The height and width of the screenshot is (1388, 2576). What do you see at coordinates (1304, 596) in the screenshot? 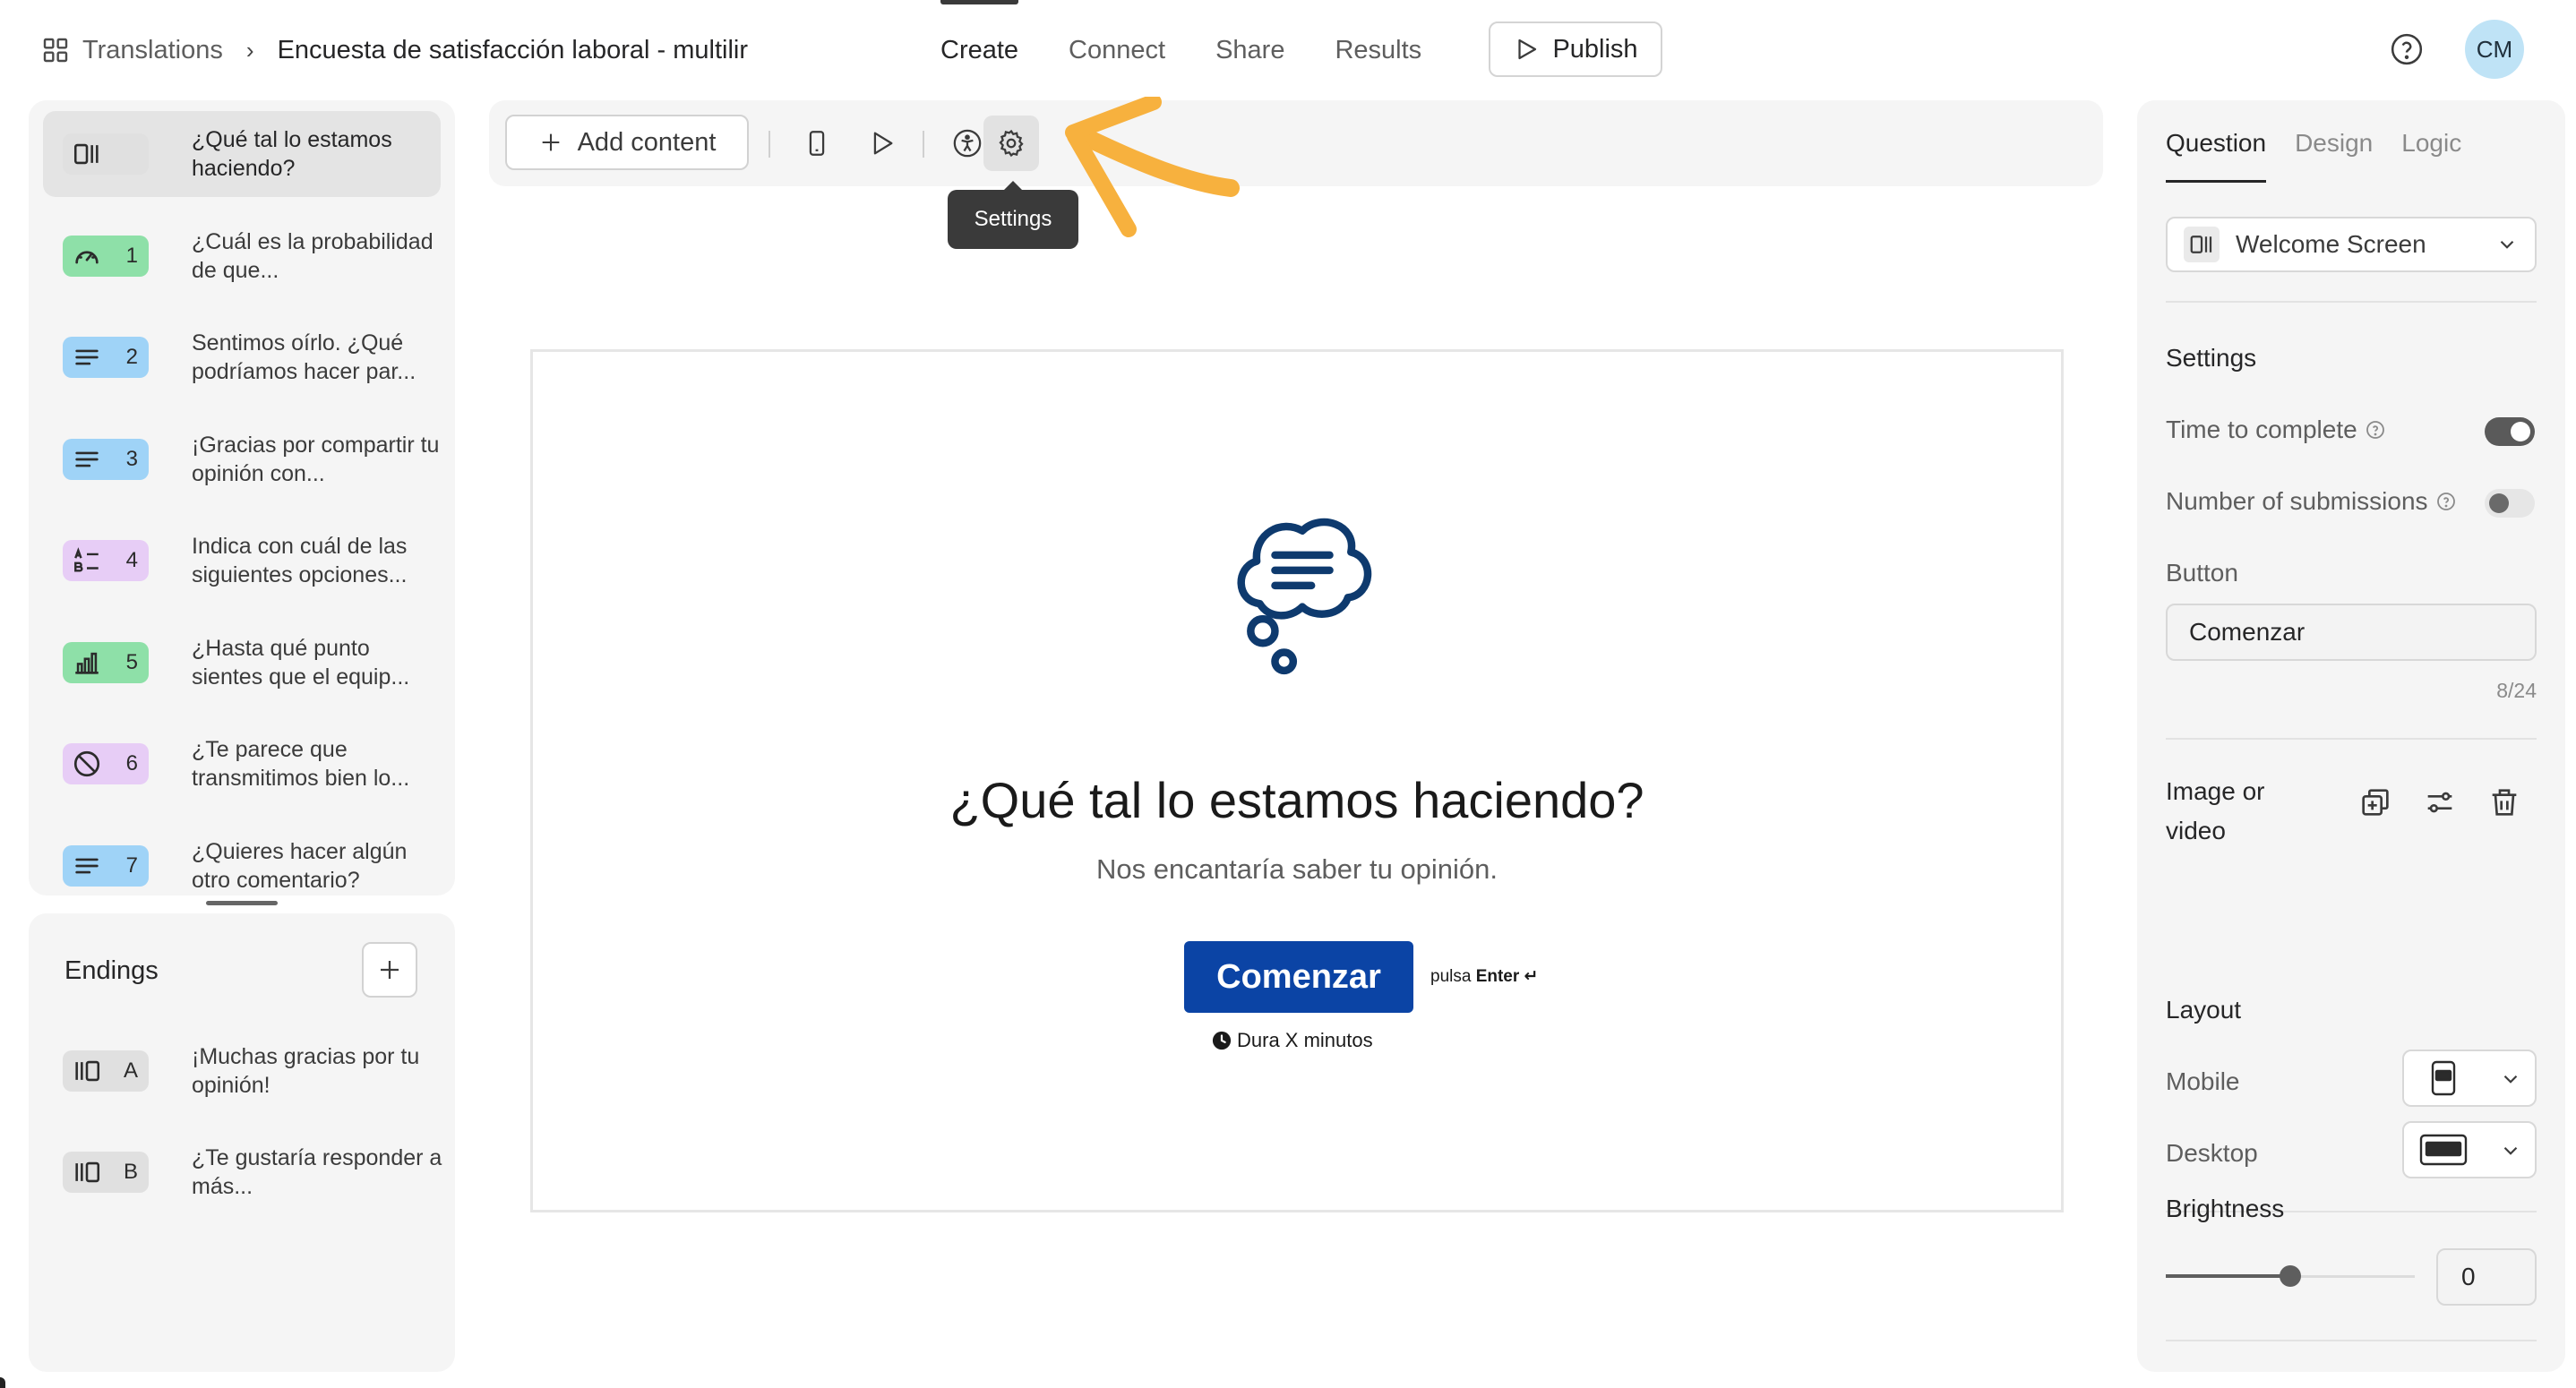
I see `thought-bubble-icon` at bounding box center [1304, 596].